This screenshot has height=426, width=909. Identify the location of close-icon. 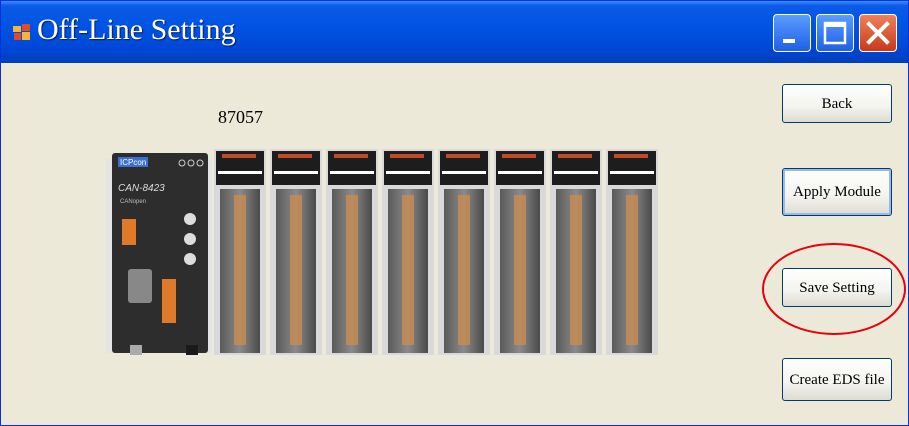
(878, 33).